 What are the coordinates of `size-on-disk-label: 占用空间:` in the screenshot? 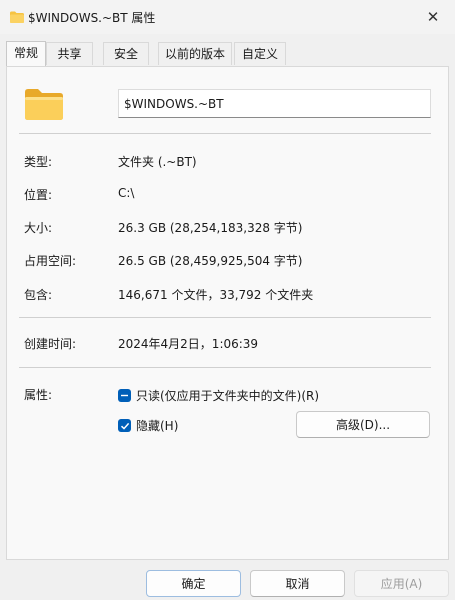 It's located at (50, 261).